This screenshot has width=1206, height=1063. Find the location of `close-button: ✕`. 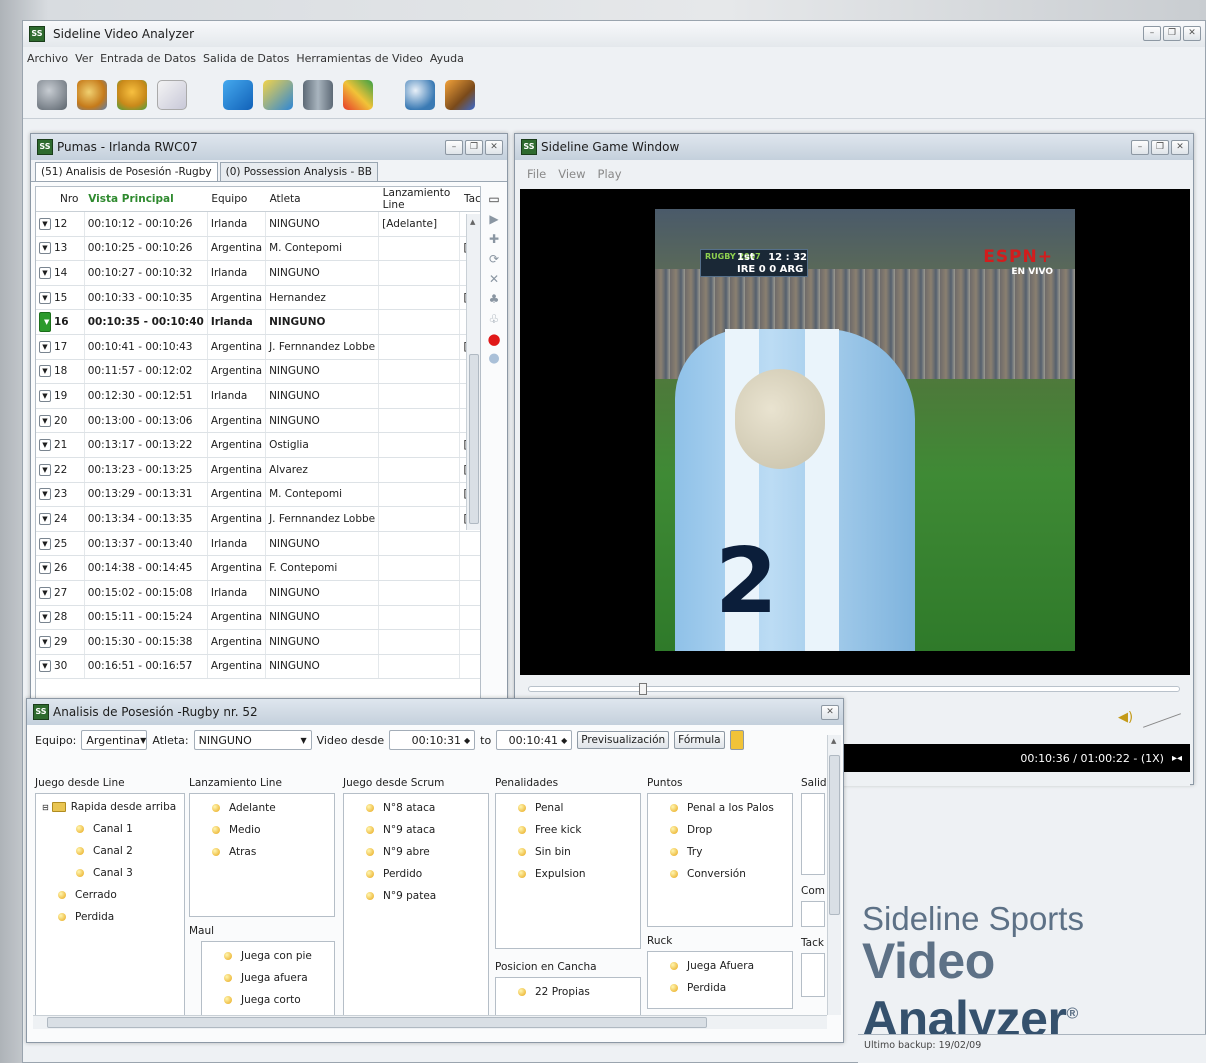

close-button: ✕ is located at coordinates (1192, 33).